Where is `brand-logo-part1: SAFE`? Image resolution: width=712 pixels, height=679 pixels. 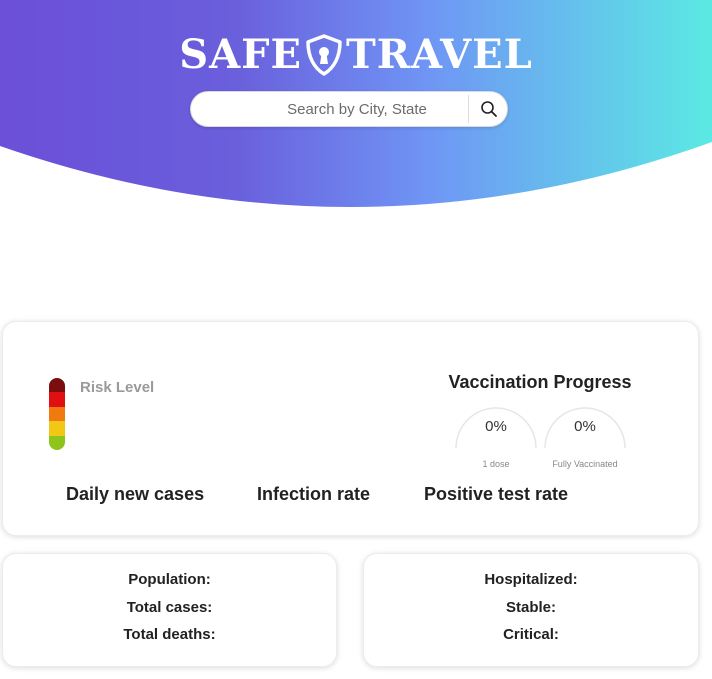 brand-logo-part1: SAFE is located at coordinates (241, 54).